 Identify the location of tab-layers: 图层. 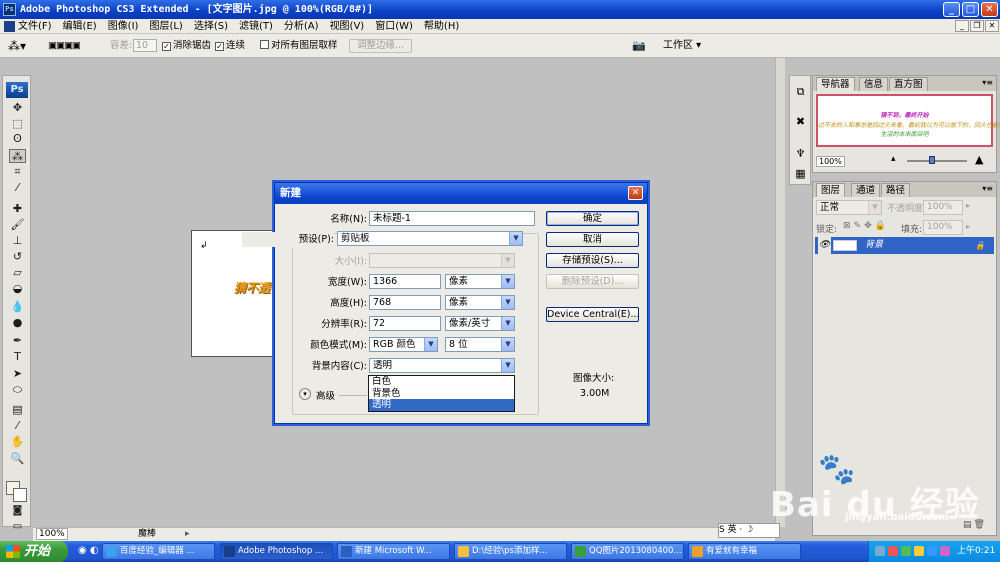
(831, 190).